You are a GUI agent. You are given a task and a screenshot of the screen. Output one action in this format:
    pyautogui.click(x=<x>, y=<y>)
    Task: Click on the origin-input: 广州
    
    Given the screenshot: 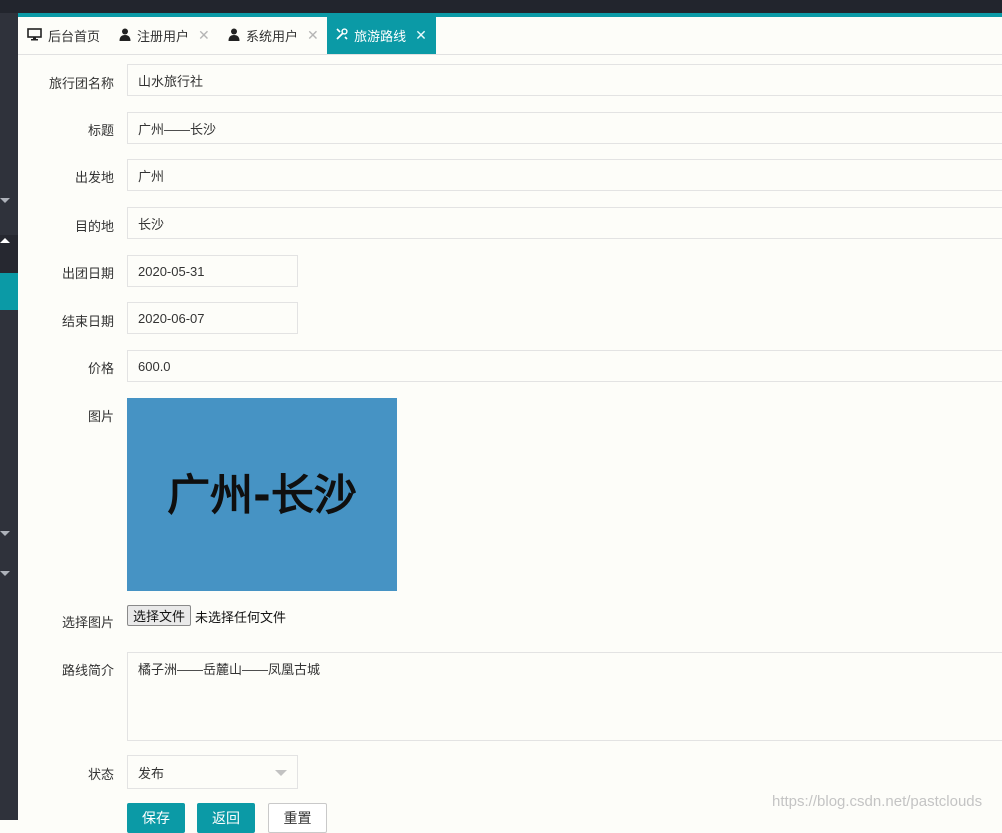 What is the action you would take?
    pyautogui.click(x=564, y=175)
    